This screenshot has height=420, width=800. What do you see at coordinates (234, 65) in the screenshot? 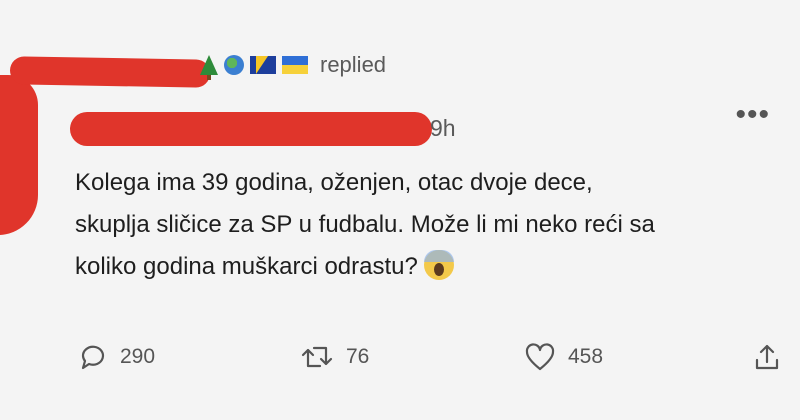
I see `globe-icon` at bounding box center [234, 65].